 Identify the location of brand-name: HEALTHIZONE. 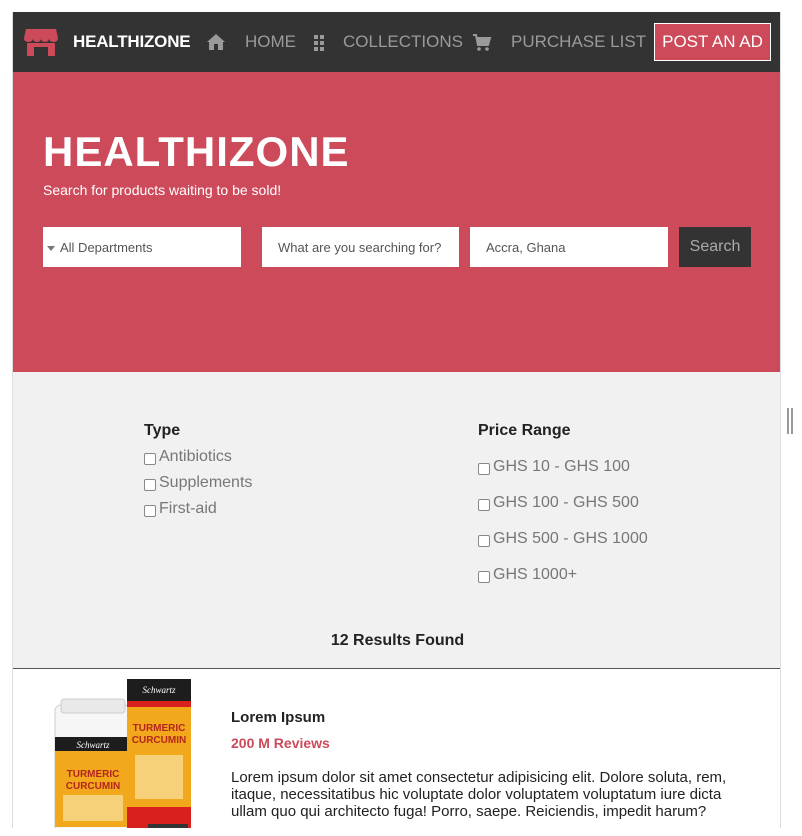
(132, 42).